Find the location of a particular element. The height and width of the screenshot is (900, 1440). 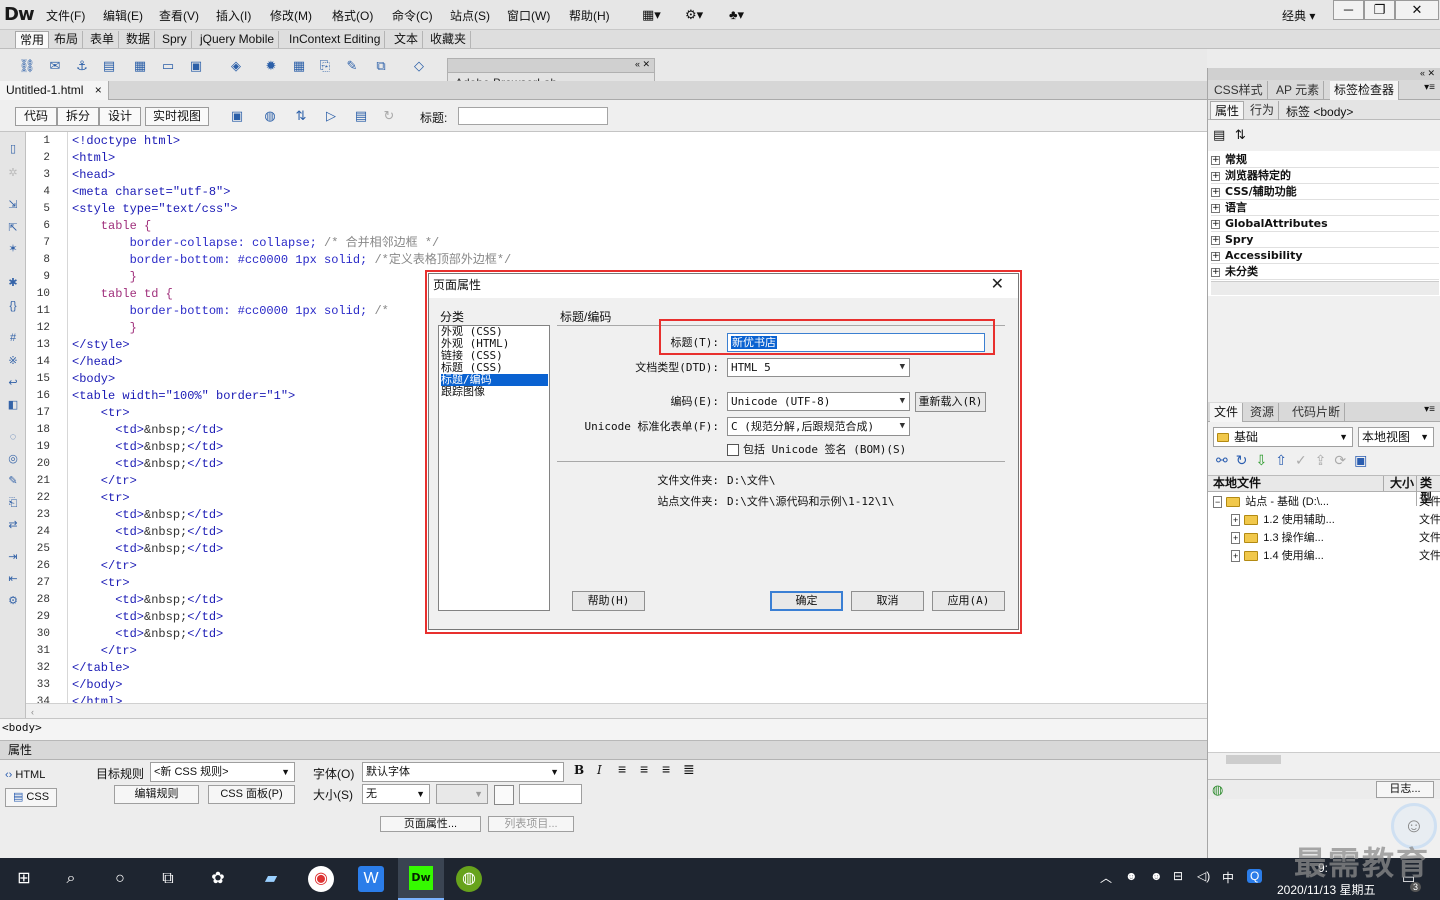

recent-snippets-icon: ⎗ is located at coordinates (13, 503).